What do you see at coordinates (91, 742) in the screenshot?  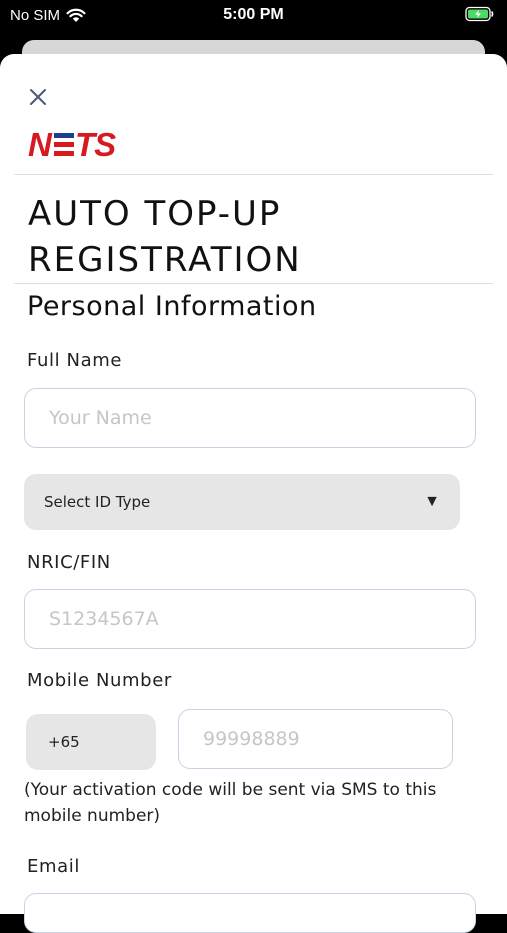 I see `country-code-selector: +65` at bounding box center [91, 742].